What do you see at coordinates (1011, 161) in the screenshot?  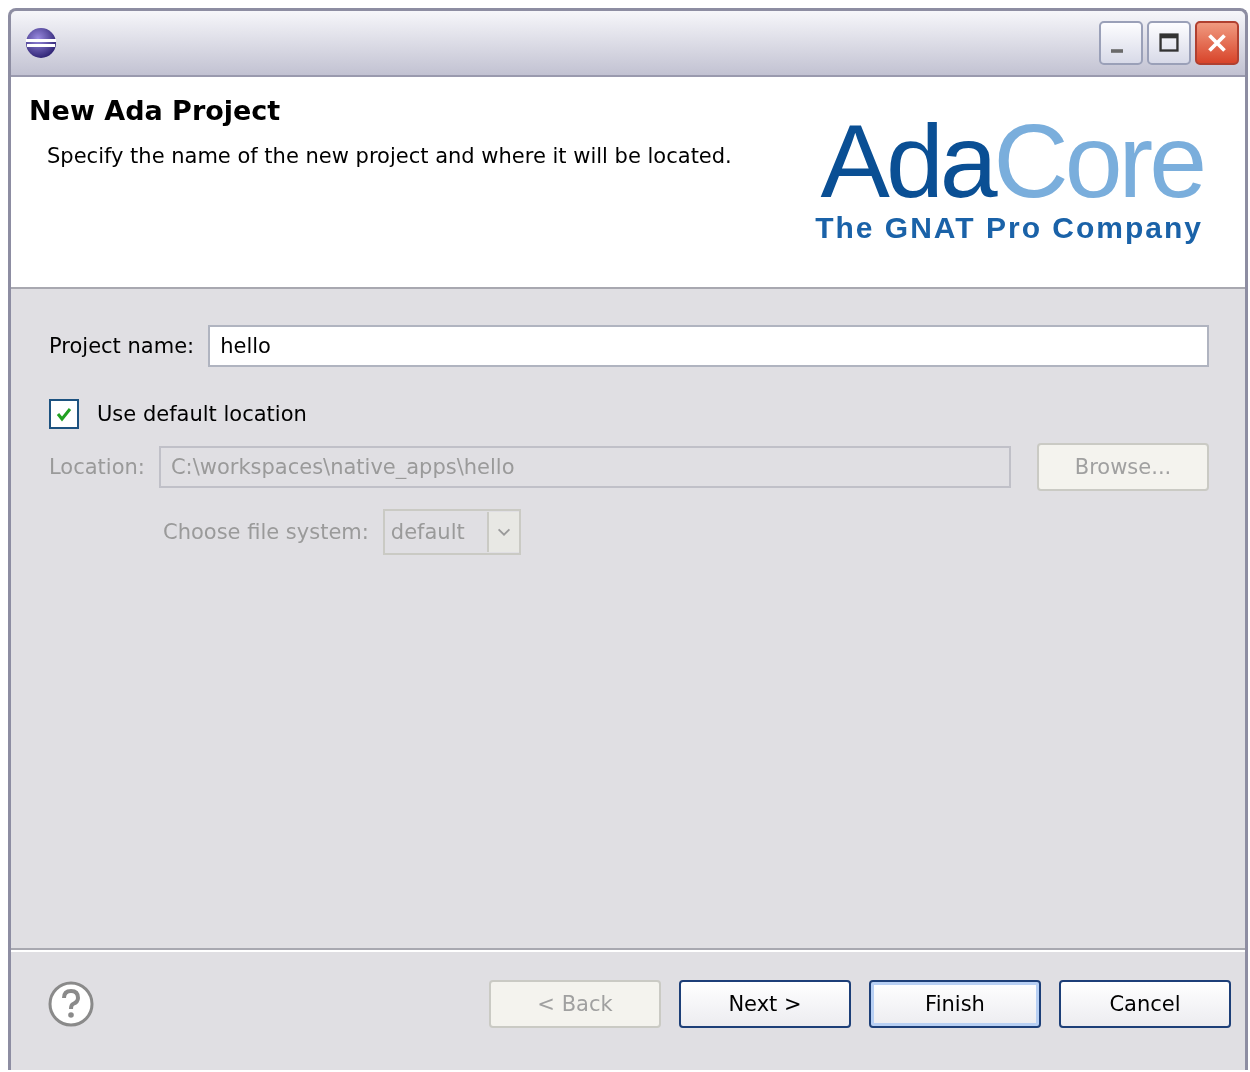 I see `logo-wordmark: AdaCore` at bounding box center [1011, 161].